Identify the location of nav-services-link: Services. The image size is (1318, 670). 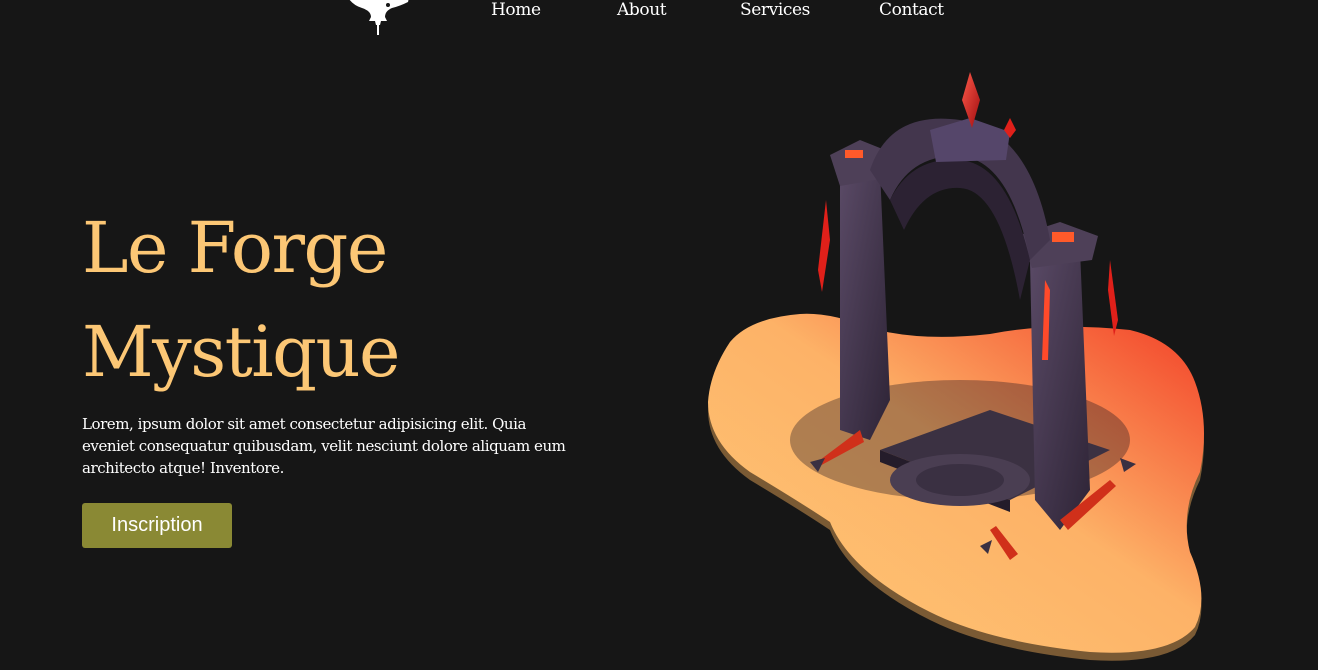
(775, 10).